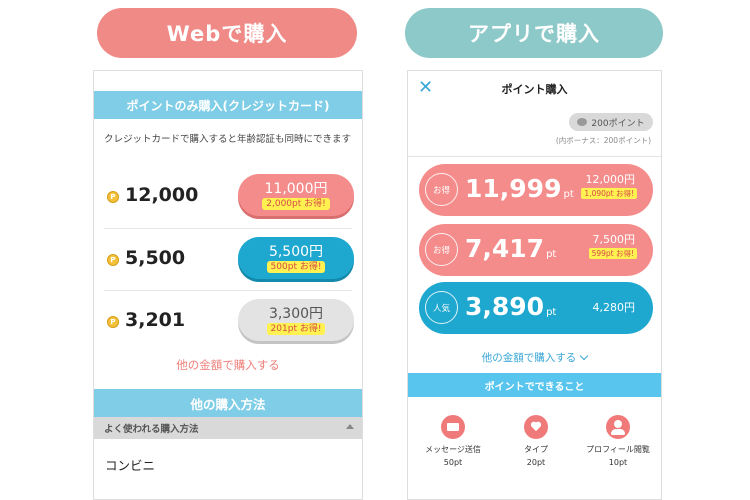  Describe the element at coordinates (610, 179) in the screenshot. I see `price-label: 12,000円` at that location.